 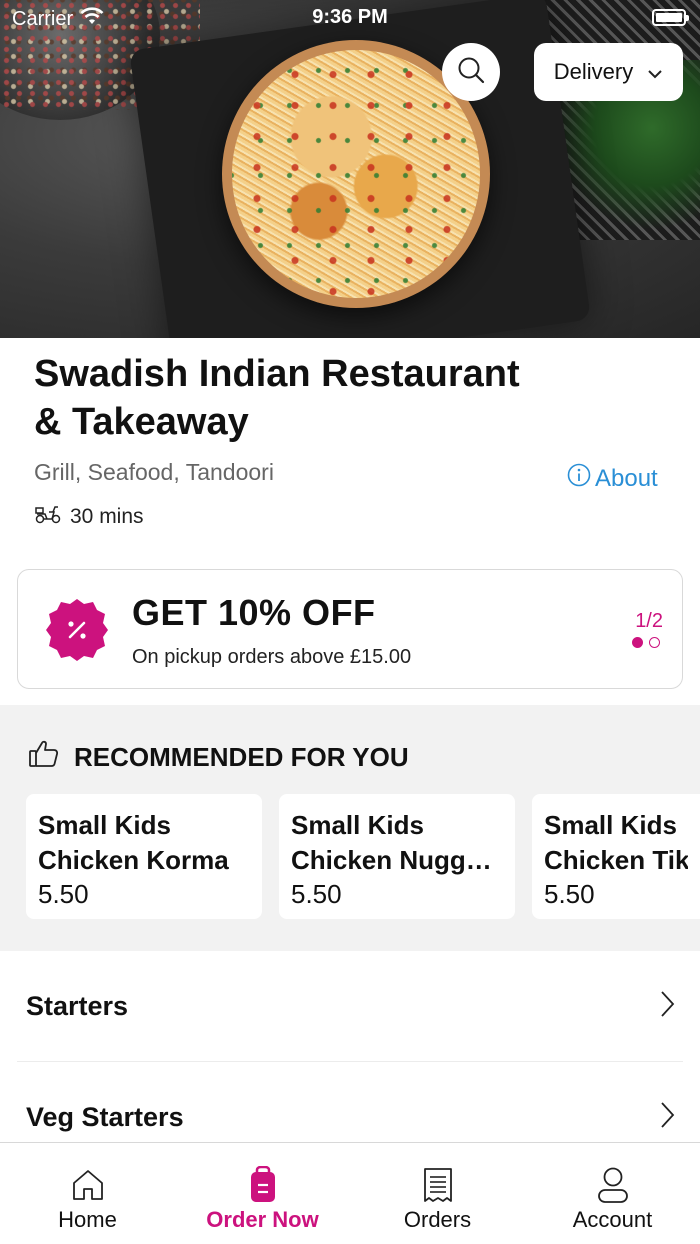 What do you see at coordinates (593, 71) in the screenshot?
I see `delivery-mode-label: Delivery` at bounding box center [593, 71].